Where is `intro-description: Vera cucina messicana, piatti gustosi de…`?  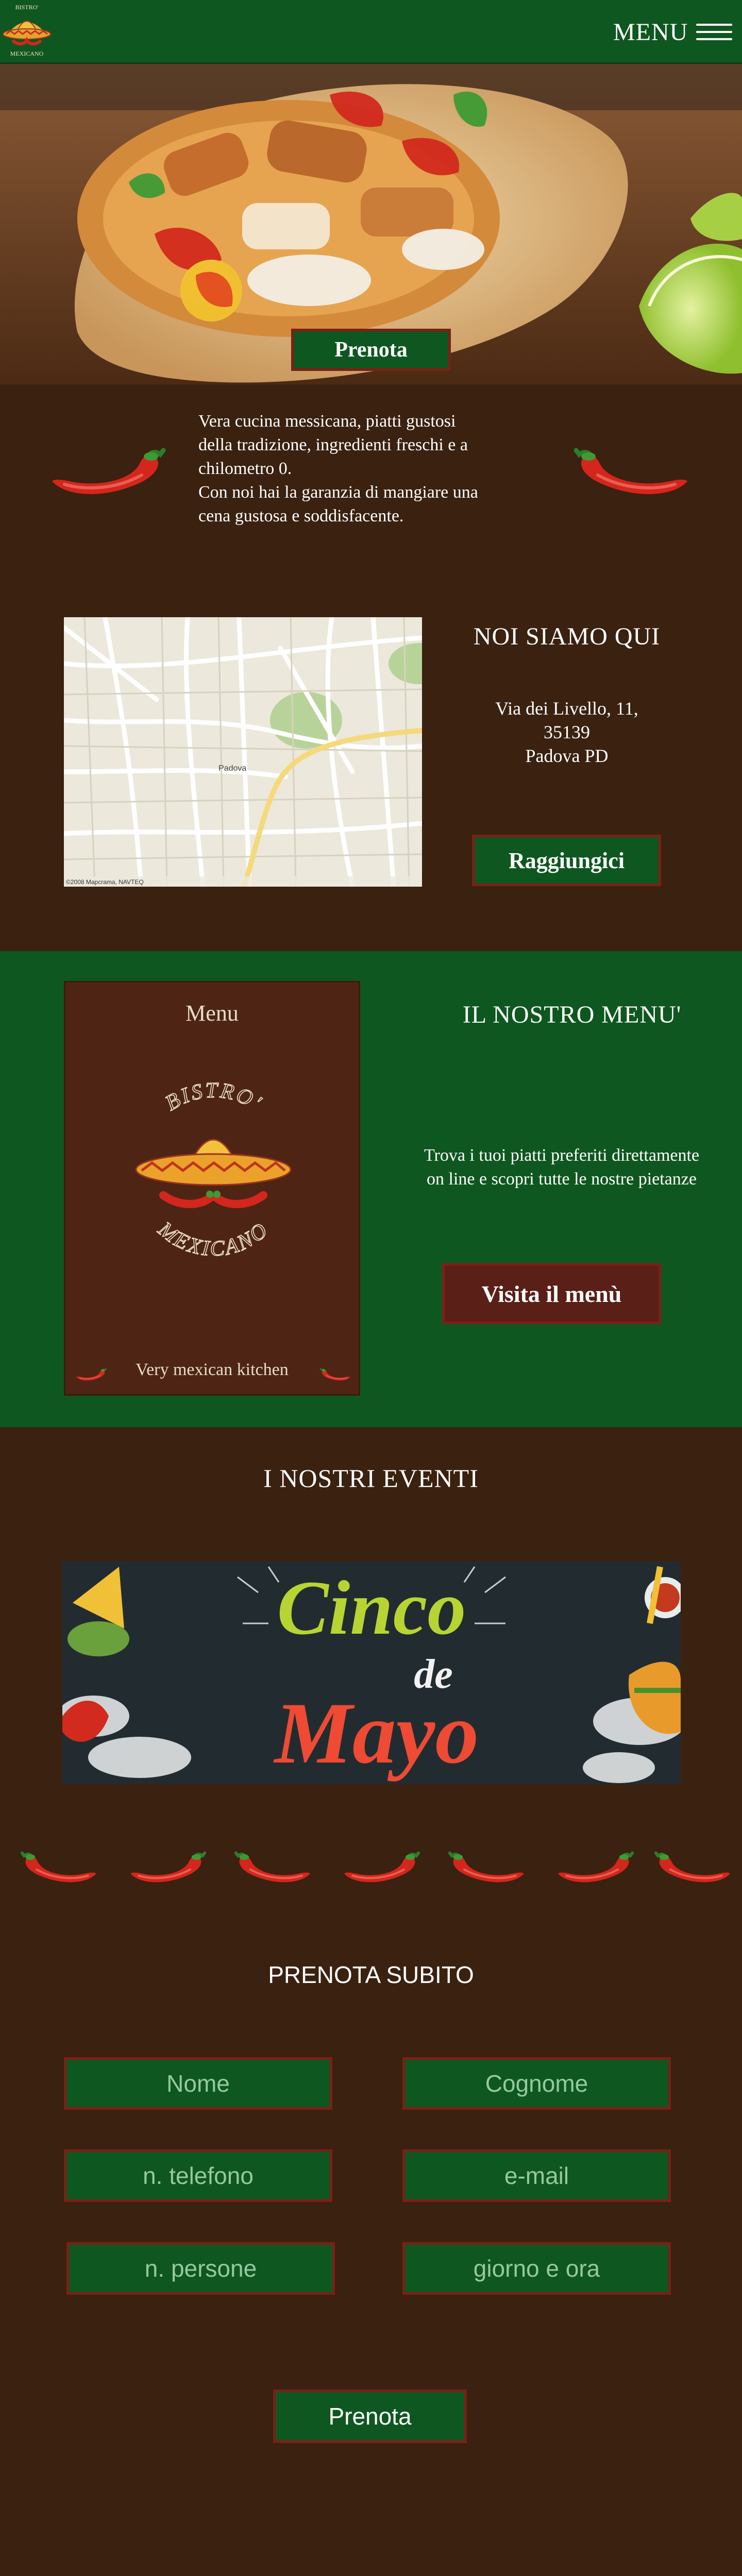
intro-description: Vera cucina messicana, piatti gustosi de… is located at coordinates (373, 469).